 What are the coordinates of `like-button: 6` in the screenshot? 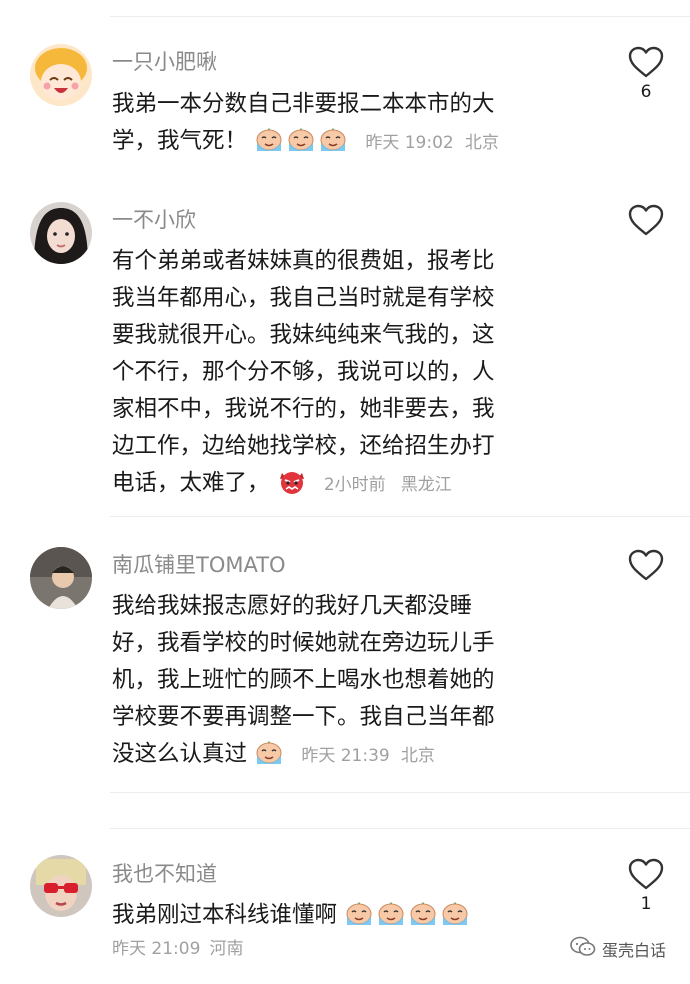 It's located at (646, 74).